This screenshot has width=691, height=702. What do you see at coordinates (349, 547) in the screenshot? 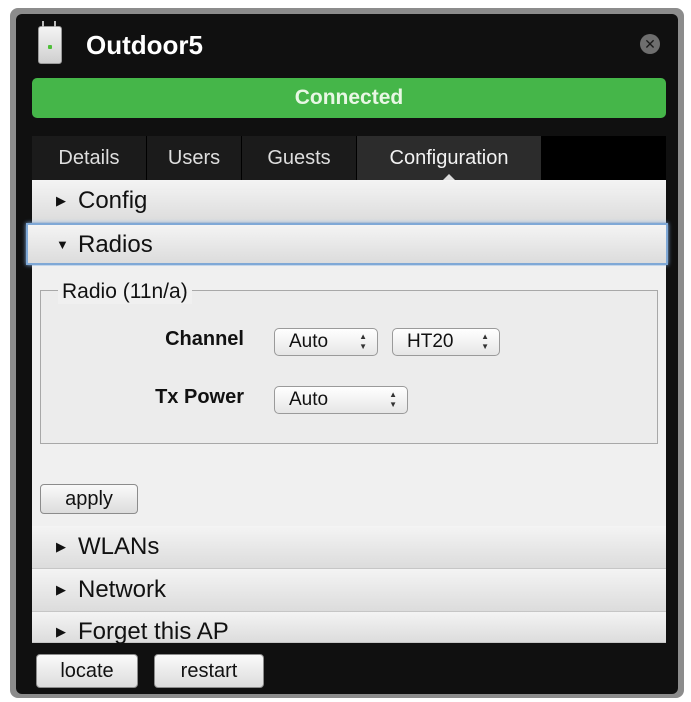
I see `section-wlans-header: ▶ WLANs` at bounding box center [349, 547].